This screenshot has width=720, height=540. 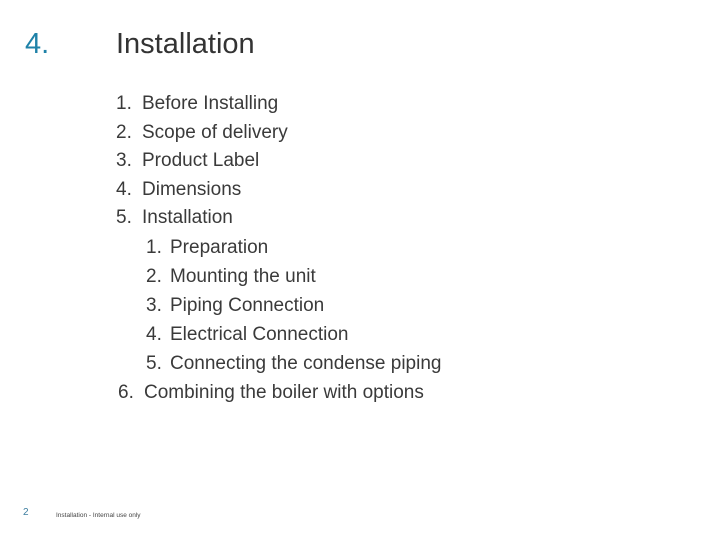 I want to click on toc-subitem-label: Connecting the condense piping, so click(x=306, y=363).